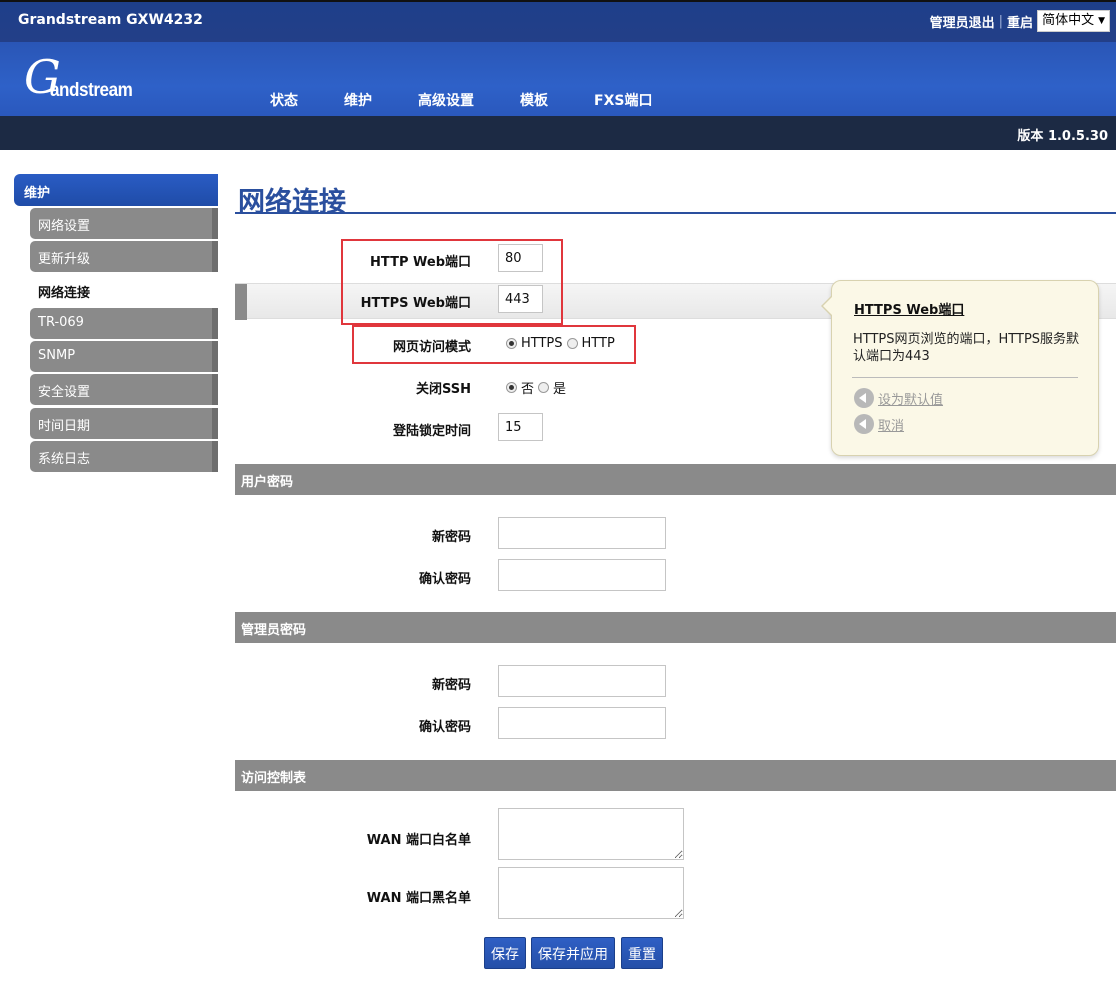  Describe the element at coordinates (494, 344) in the screenshot. I see `annotation-box-access-mode` at that location.